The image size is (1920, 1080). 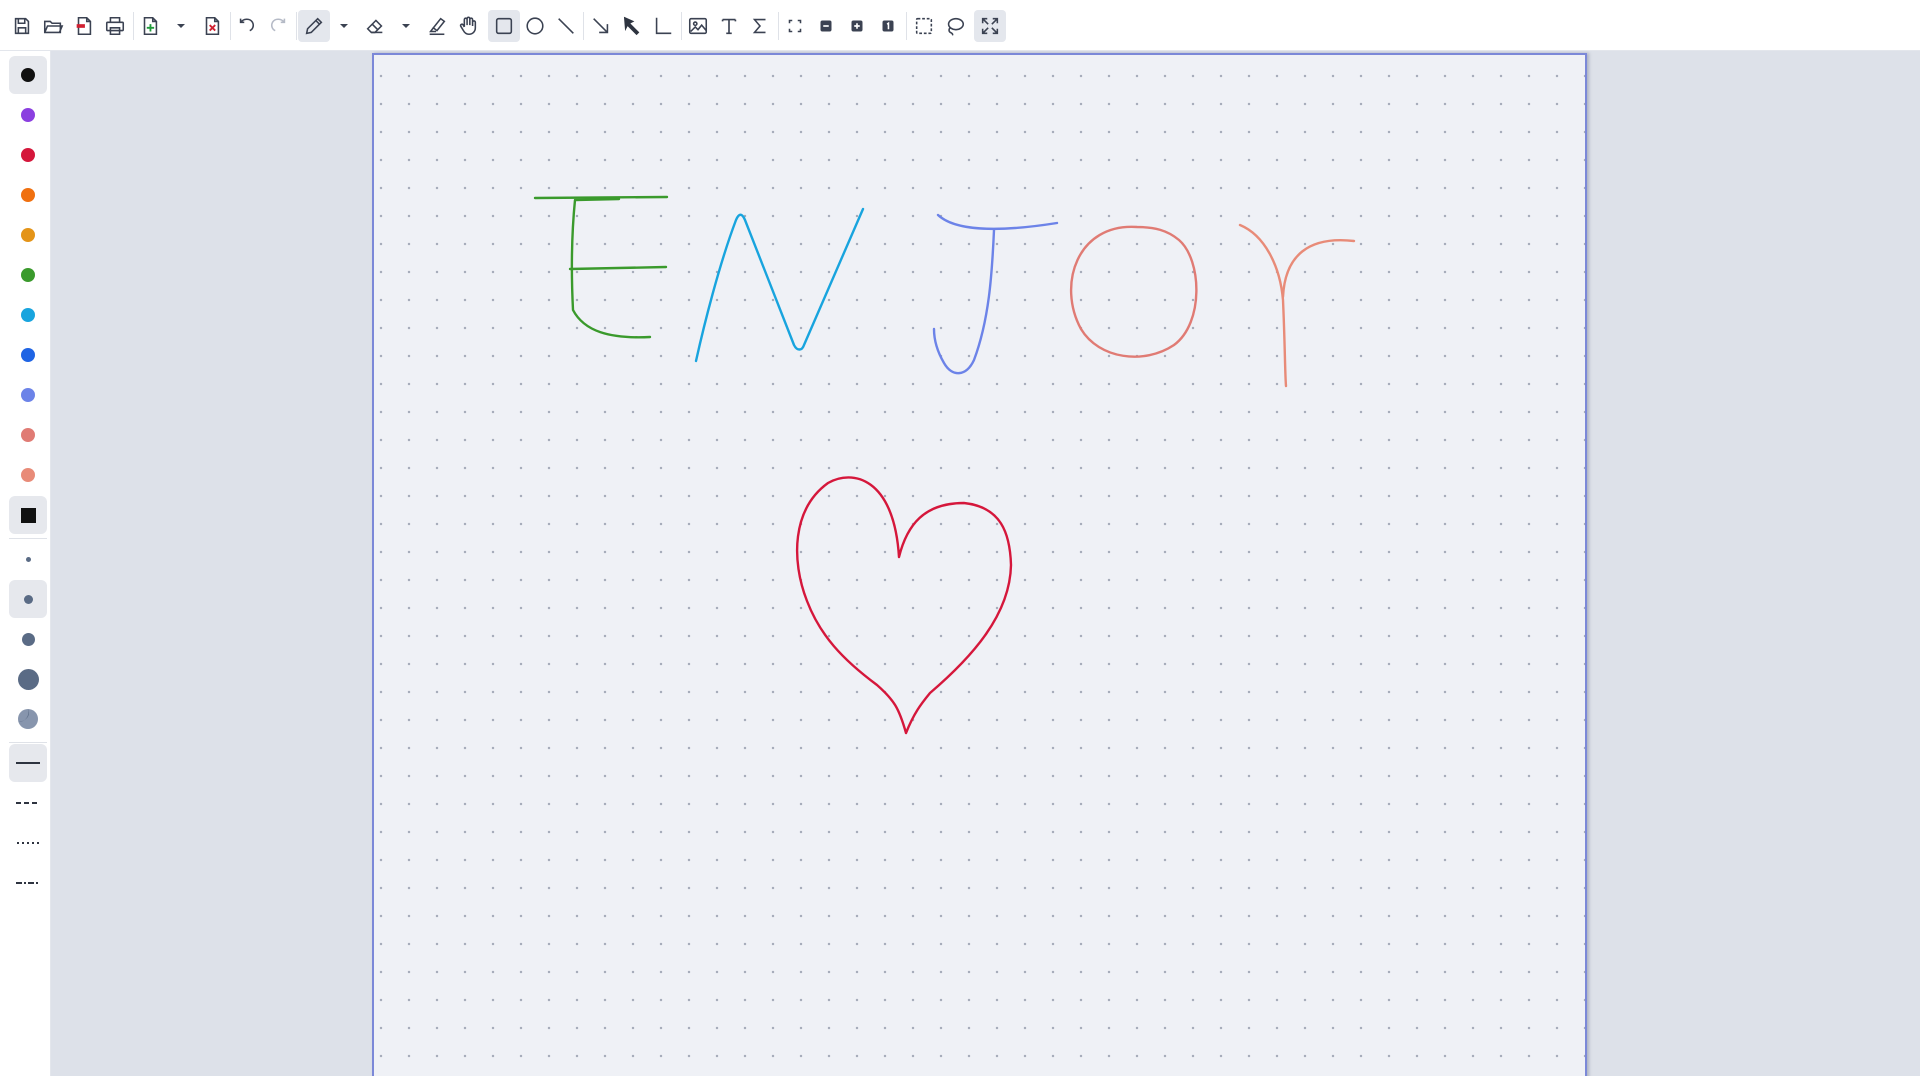 What do you see at coordinates (904, 605) in the screenshot?
I see `heart-stroke` at bounding box center [904, 605].